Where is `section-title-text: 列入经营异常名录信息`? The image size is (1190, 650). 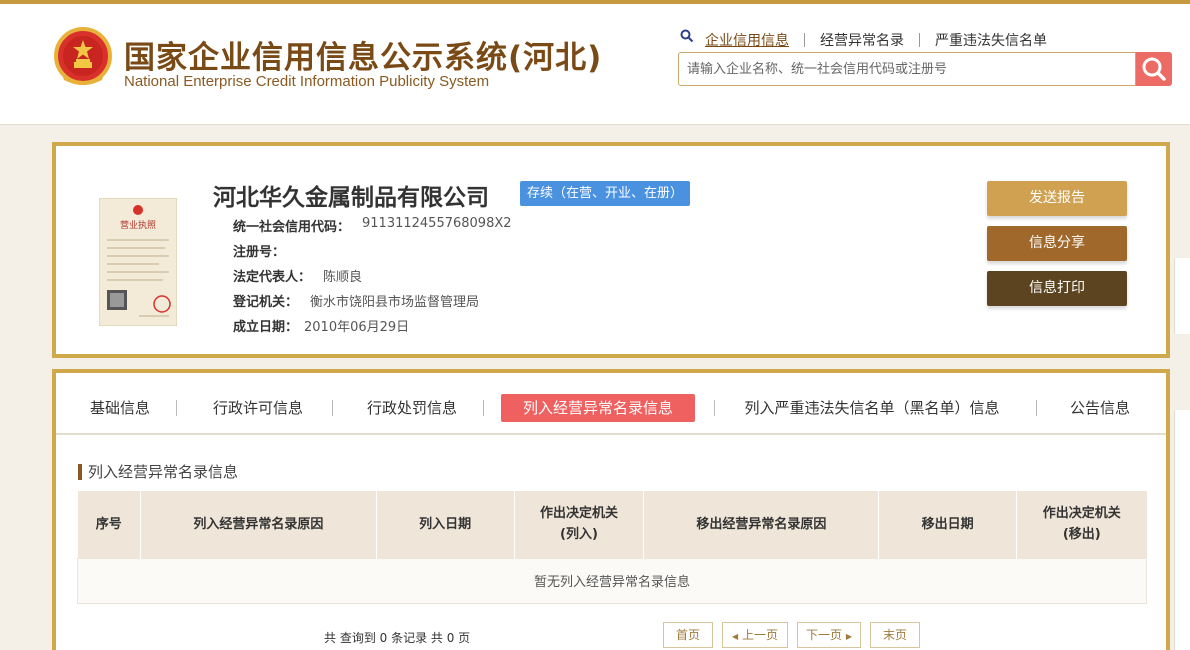 section-title-text: 列入经营异常名录信息 is located at coordinates (163, 472).